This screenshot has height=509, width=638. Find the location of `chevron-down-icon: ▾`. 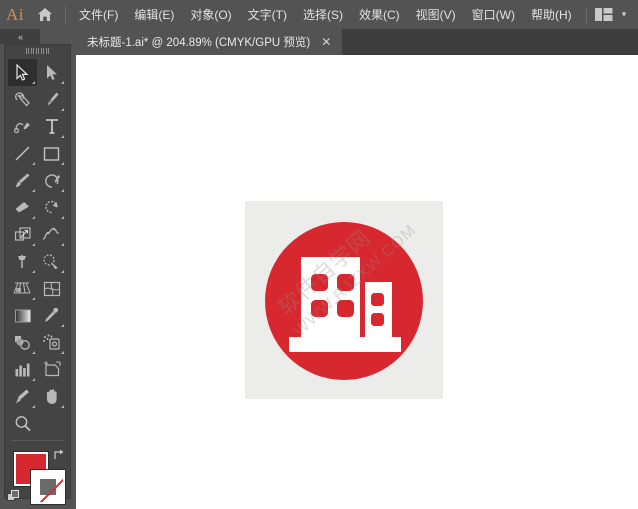

chevron-down-icon: ▾ is located at coordinates (624, 14).